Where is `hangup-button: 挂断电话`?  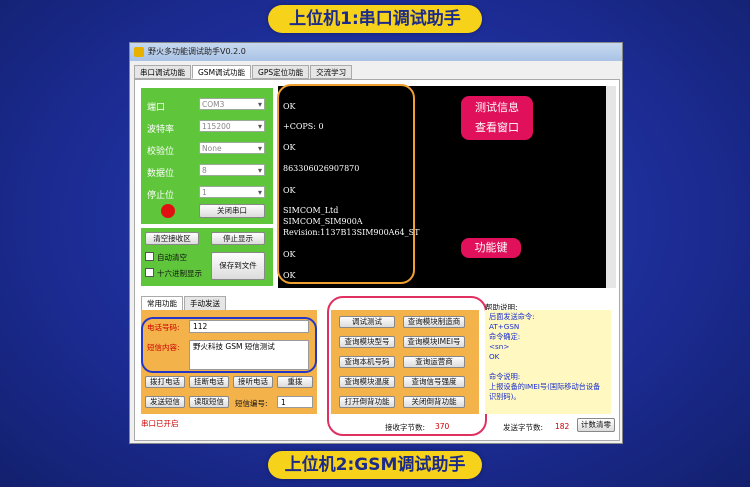
hangup-button: 挂断电话 is located at coordinates (209, 382).